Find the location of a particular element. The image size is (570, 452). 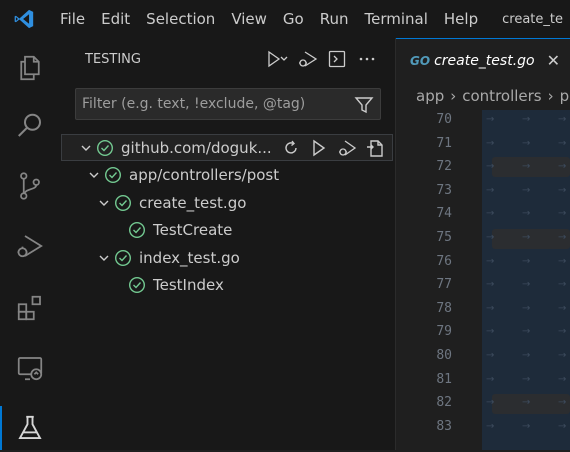

menu-run: Run is located at coordinates (334, 19).